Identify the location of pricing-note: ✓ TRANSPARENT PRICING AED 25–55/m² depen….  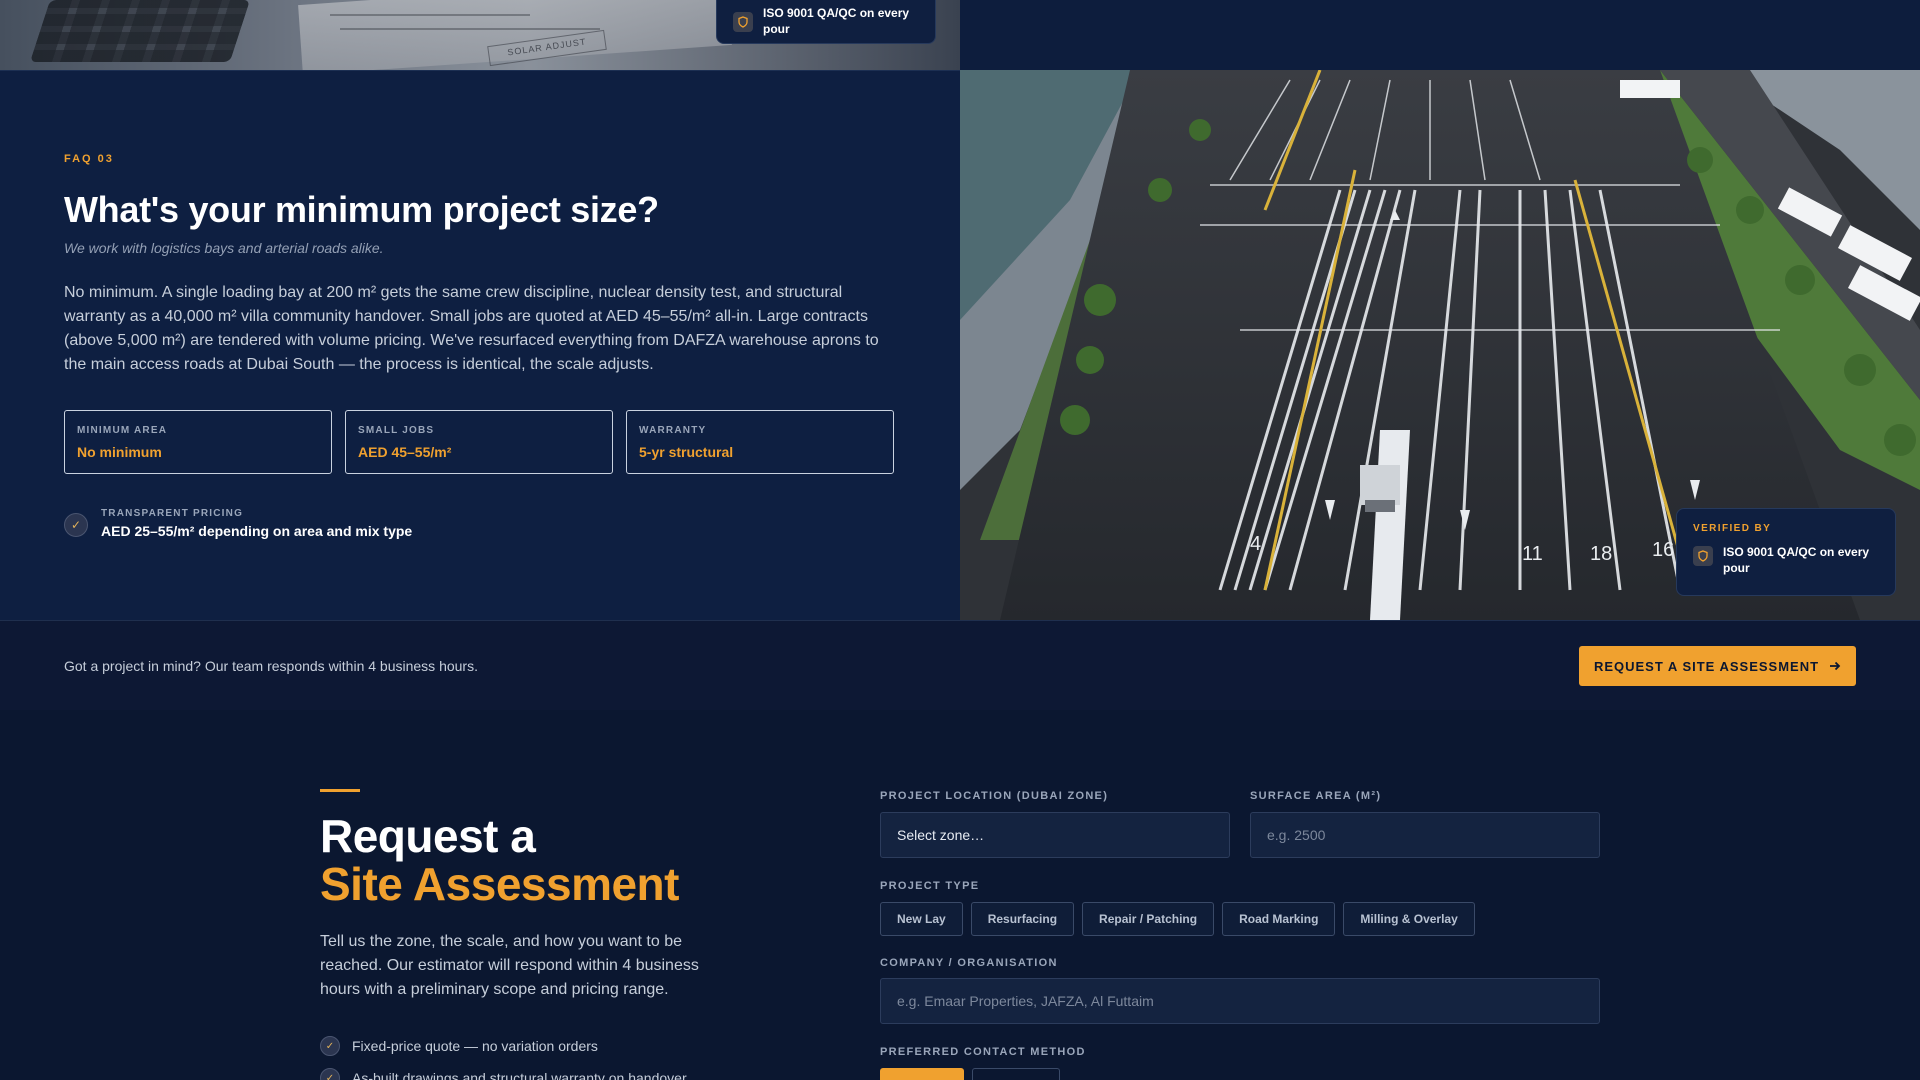
(238, 523).